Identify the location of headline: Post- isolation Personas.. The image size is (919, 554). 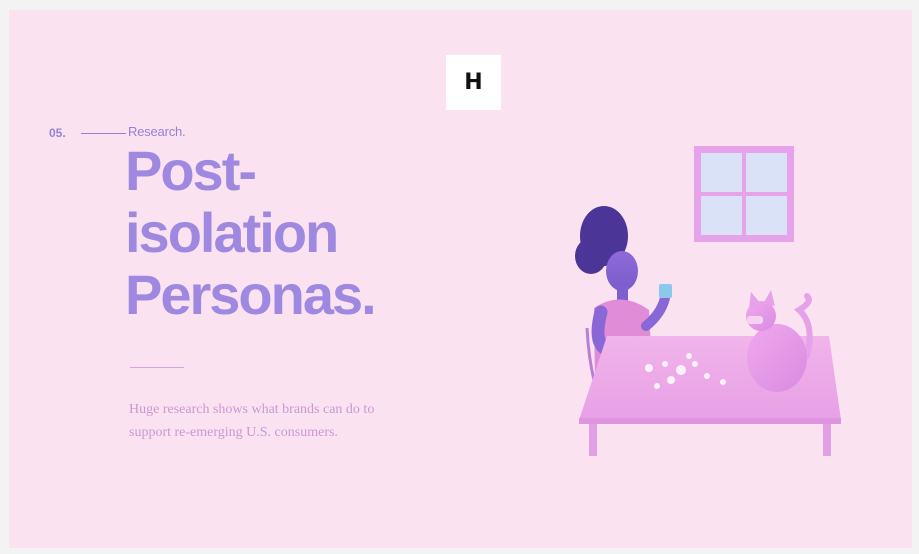
(251, 232).